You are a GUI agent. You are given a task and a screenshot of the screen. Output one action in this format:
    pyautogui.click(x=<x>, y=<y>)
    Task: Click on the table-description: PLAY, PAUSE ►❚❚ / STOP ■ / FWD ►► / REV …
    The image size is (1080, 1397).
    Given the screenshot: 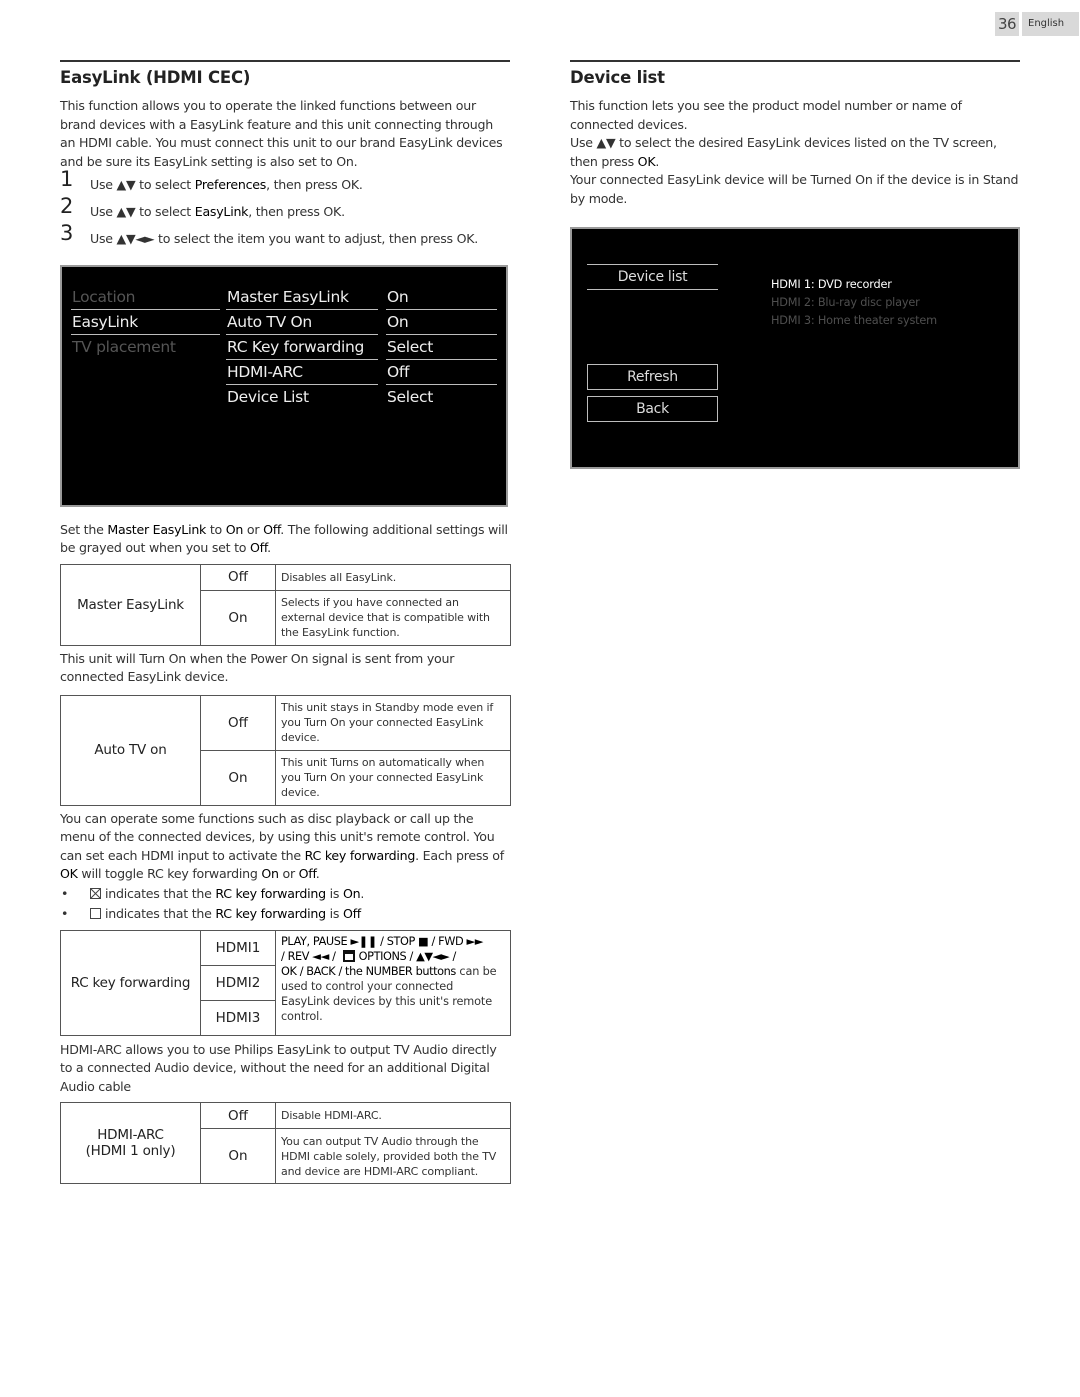 What is the action you would take?
    pyautogui.click(x=393, y=982)
    